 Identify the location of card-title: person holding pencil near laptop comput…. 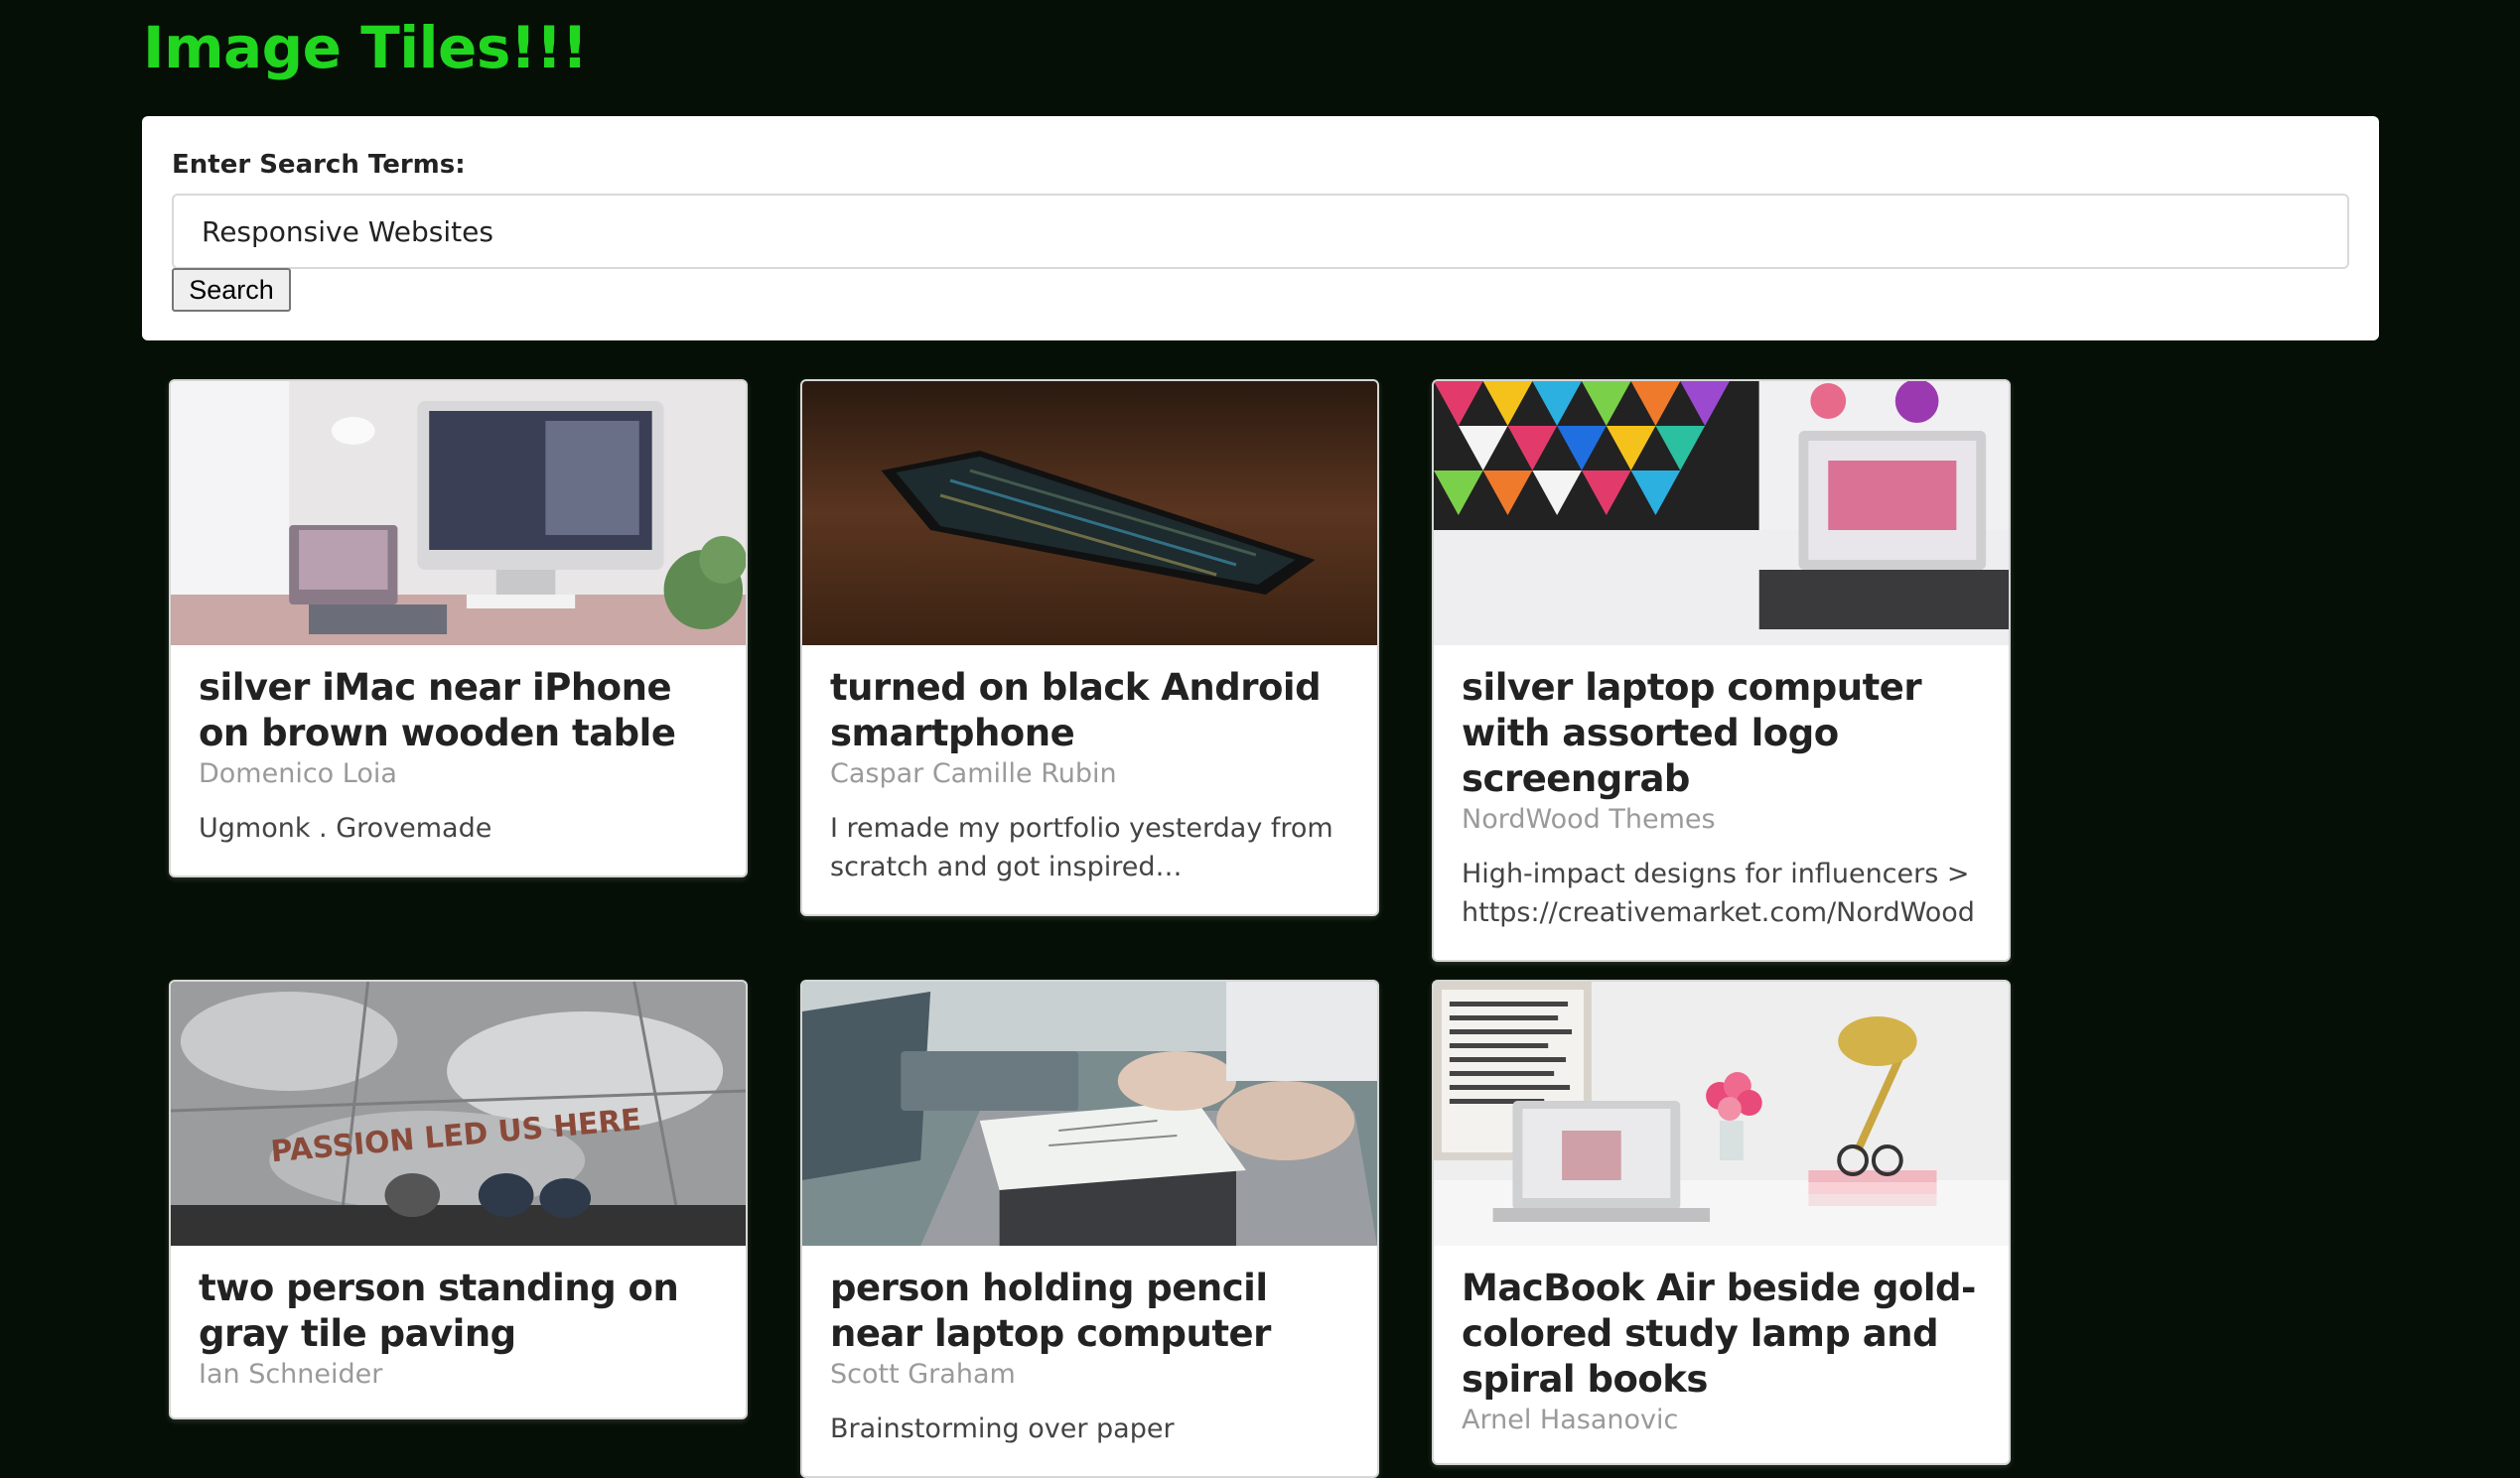
(1050, 1311).